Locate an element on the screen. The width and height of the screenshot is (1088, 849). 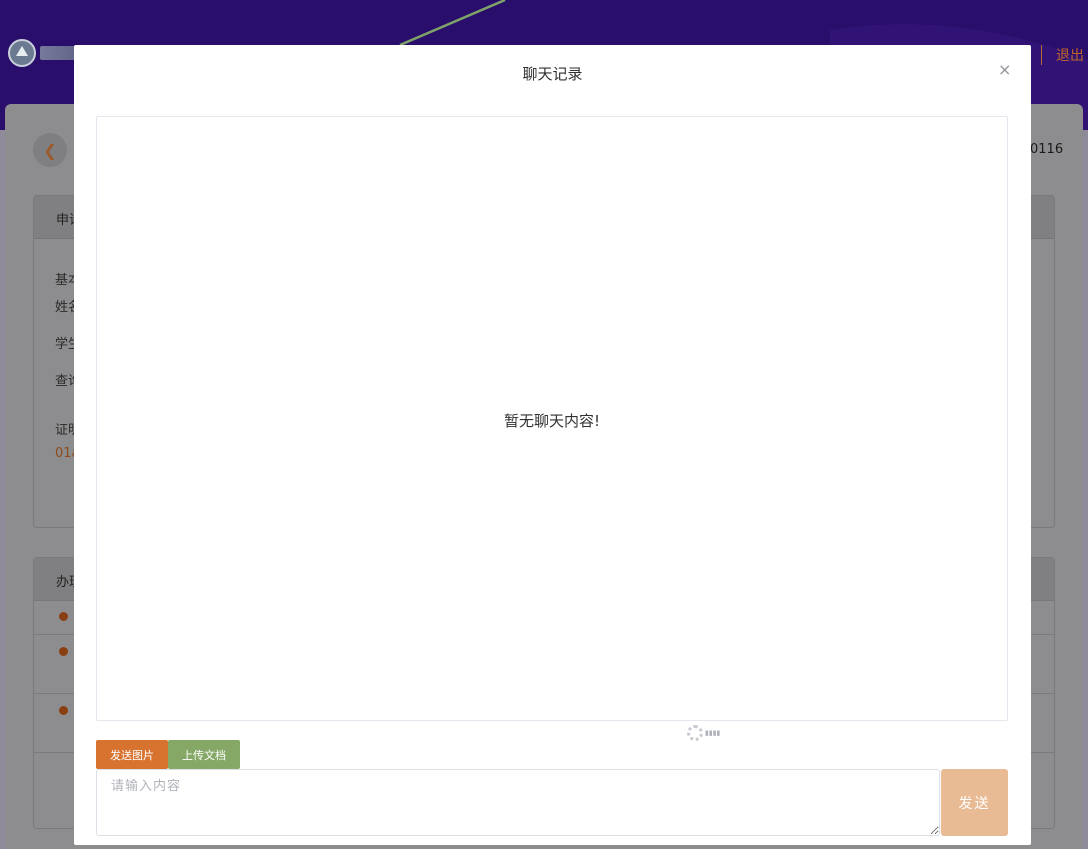
header-divider is located at coordinates (1041, 55).